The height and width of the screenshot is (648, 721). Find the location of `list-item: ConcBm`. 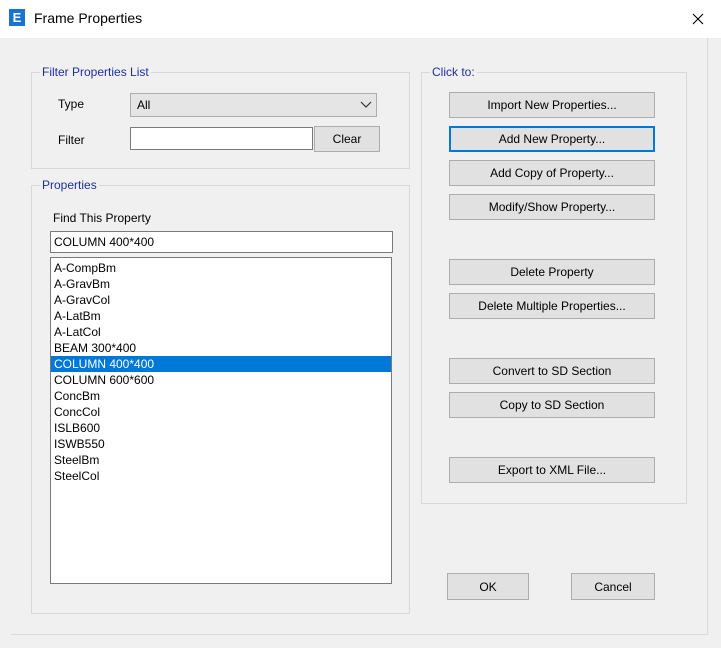

list-item: ConcBm is located at coordinates (221, 396).